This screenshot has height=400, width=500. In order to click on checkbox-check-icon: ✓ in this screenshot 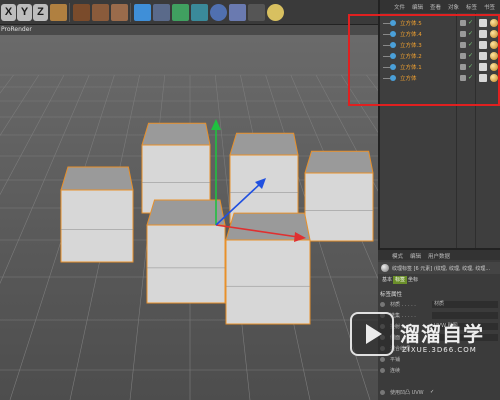, I will do `click(432, 392)`.